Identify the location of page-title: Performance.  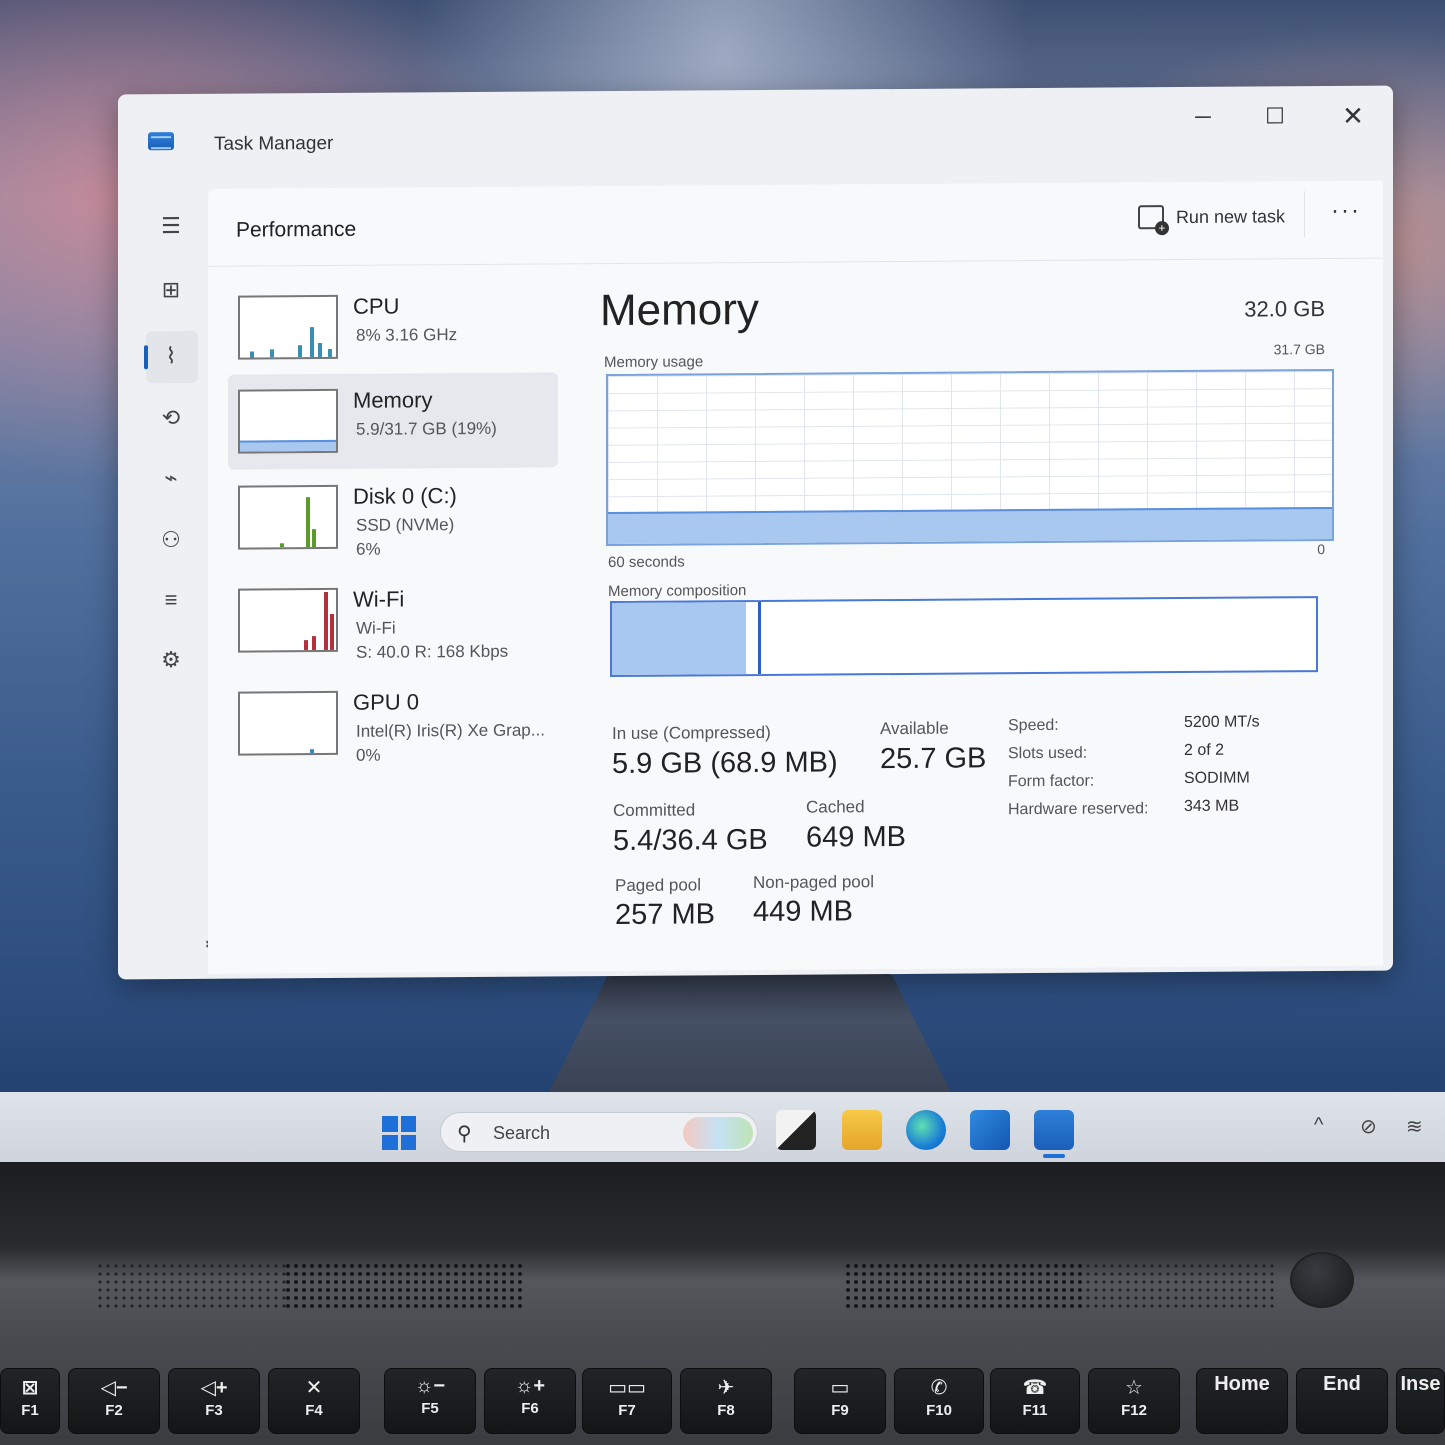
(296, 229).